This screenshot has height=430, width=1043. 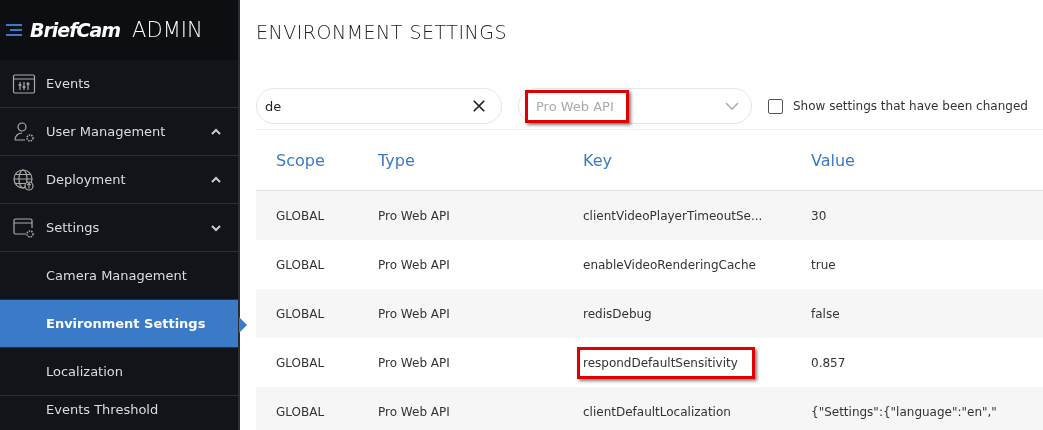 What do you see at coordinates (824, 264) in the screenshot?
I see `table-cell-text: true` at bounding box center [824, 264].